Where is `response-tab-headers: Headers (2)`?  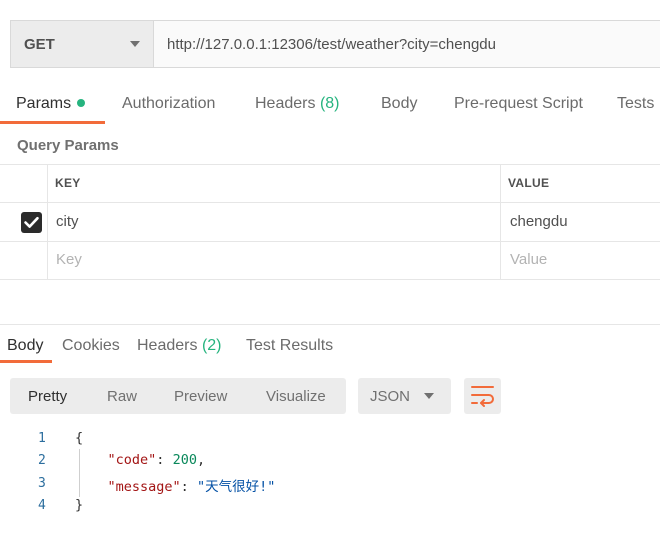
response-tab-headers: Headers (2) is located at coordinates (179, 346).